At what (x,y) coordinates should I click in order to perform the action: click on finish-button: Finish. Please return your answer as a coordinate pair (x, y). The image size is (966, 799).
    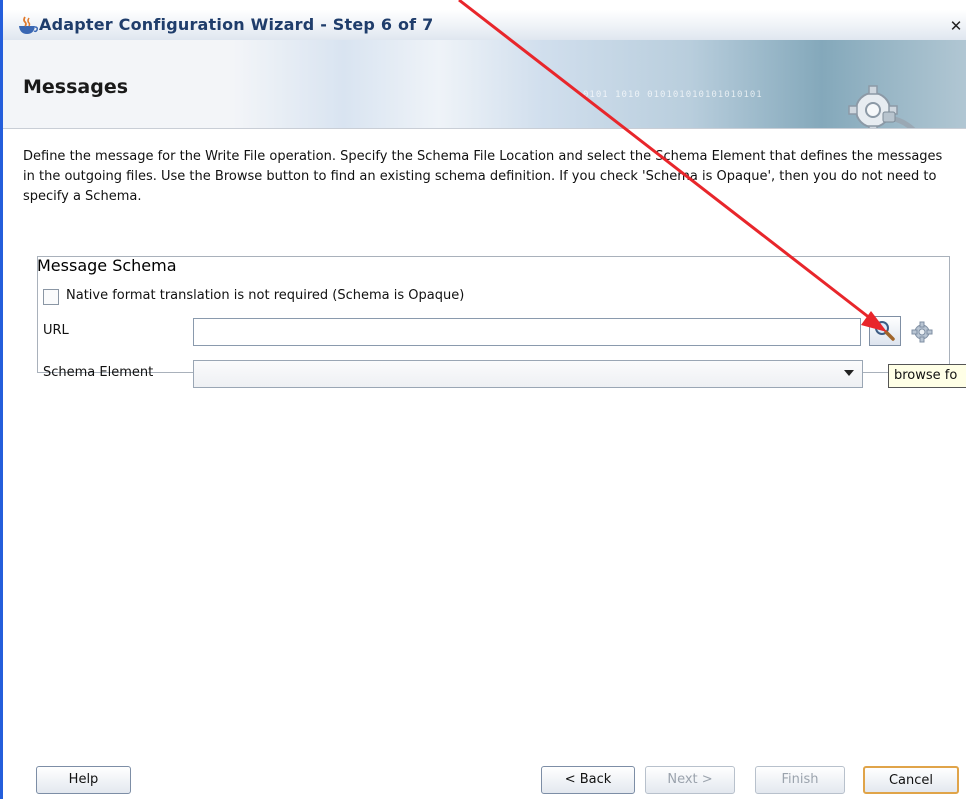
    Looking at the image, I should click on (800, 780).